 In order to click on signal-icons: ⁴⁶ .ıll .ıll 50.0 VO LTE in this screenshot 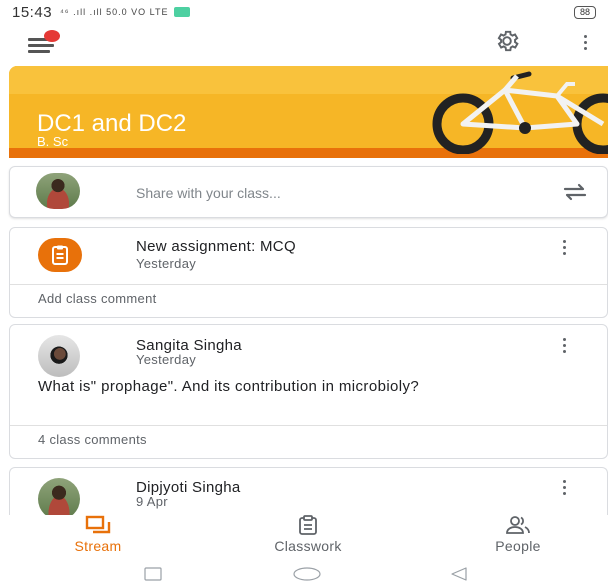, I will do `click(114, 12)`.